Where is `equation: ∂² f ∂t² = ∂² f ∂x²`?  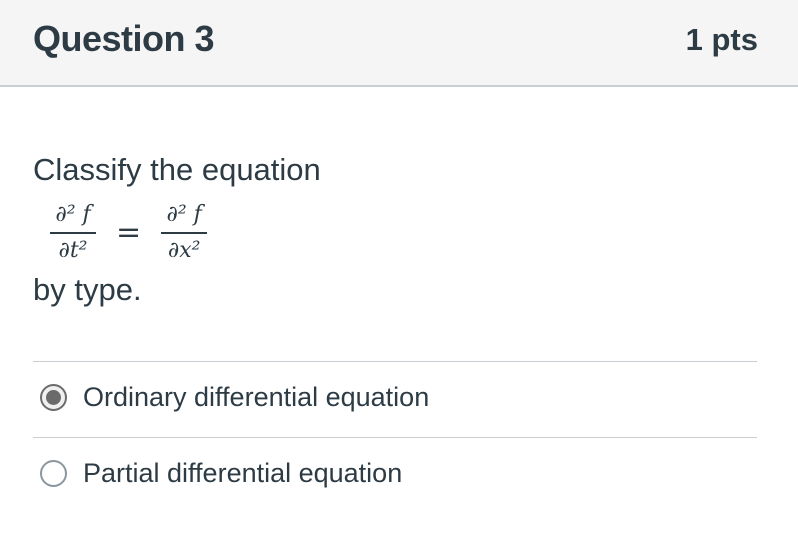 equation: ∂² f ∂t² = ∂² f ∂x² is located at coordinates (129, 233).